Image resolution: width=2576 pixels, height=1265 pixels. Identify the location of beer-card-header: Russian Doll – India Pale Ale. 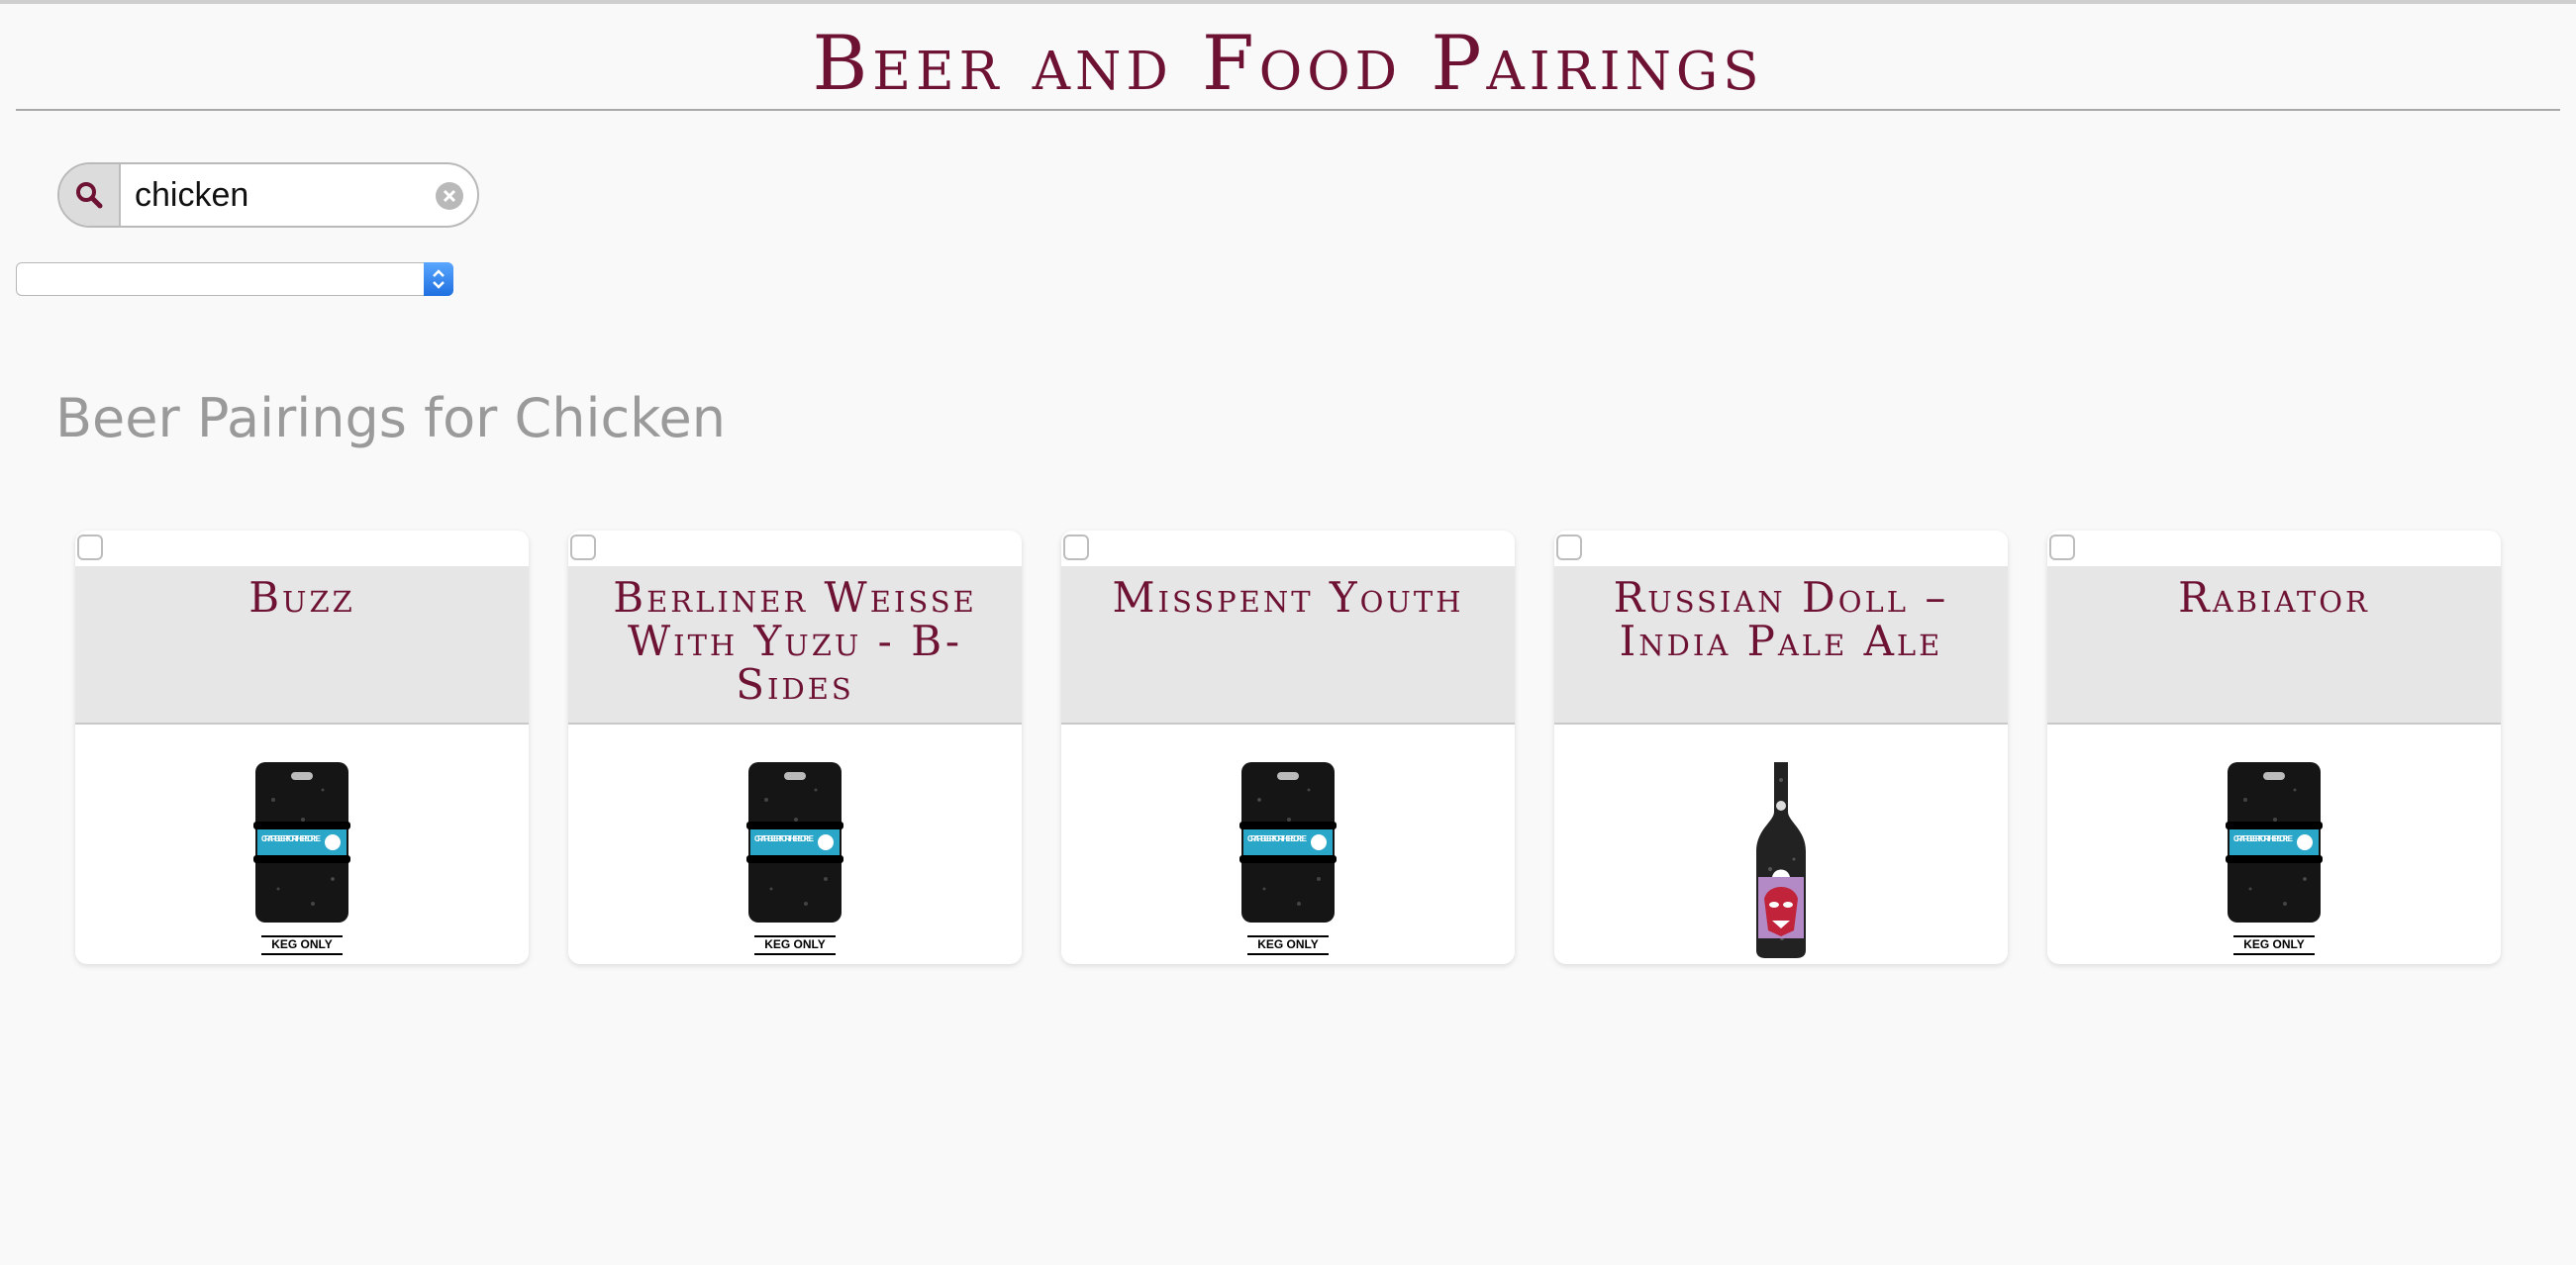
(1781, 645).